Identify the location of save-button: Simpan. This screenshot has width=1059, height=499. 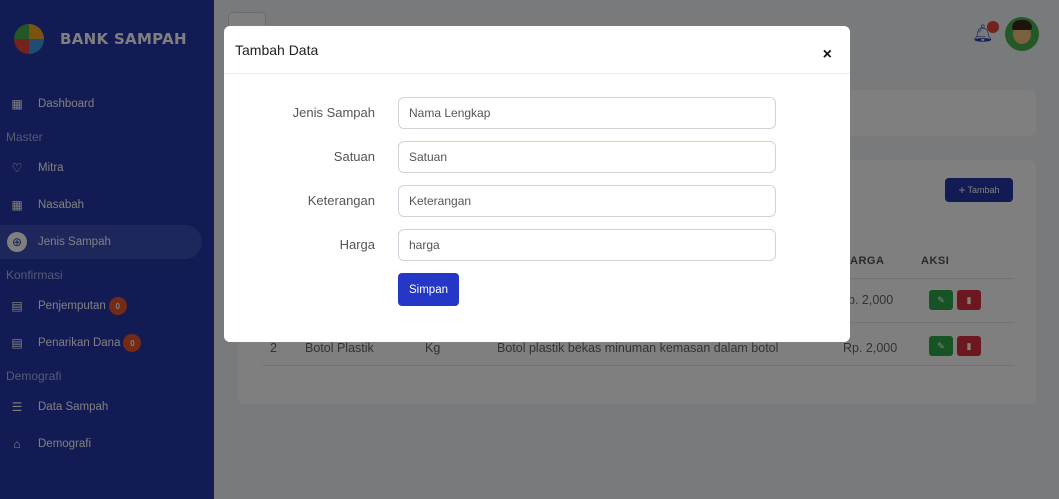
(428, 289).